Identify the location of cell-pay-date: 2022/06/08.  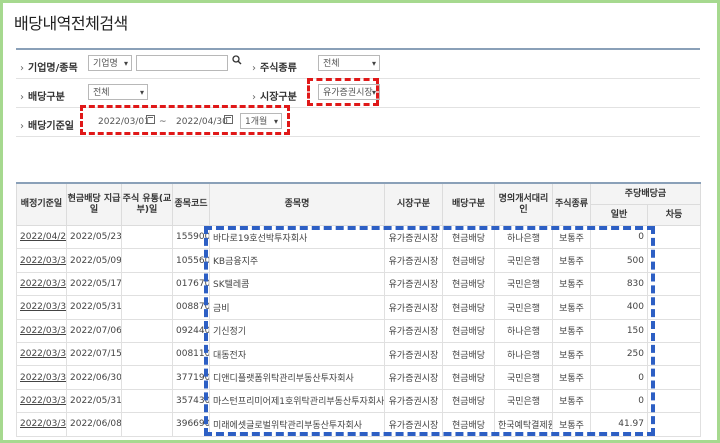
(94, 424).